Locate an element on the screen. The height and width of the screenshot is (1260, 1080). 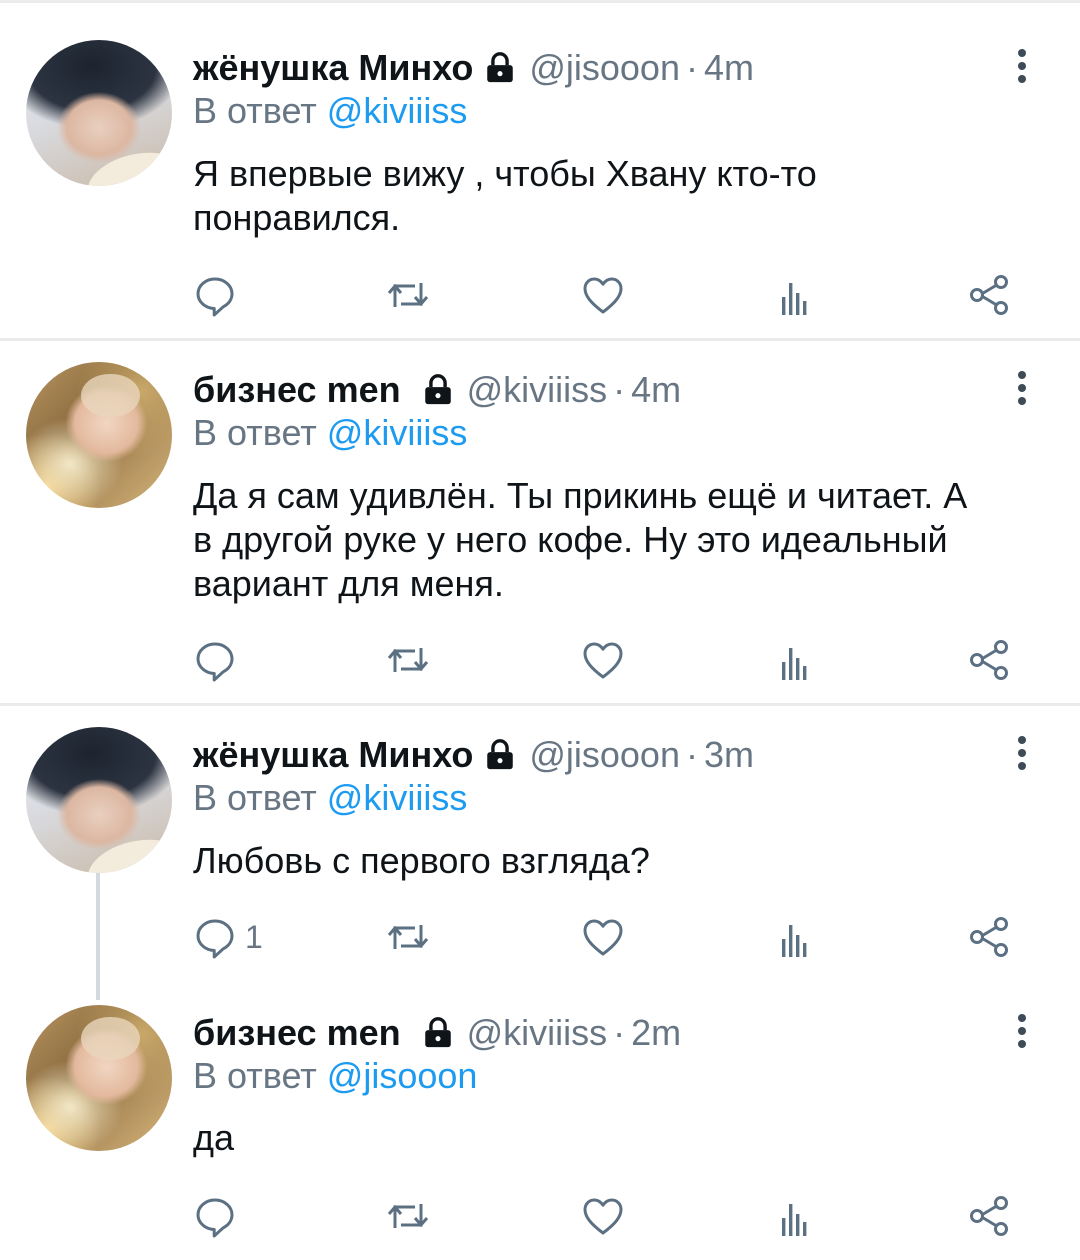
tweet-text-line: понравился. is located at coordinates (297, 217).